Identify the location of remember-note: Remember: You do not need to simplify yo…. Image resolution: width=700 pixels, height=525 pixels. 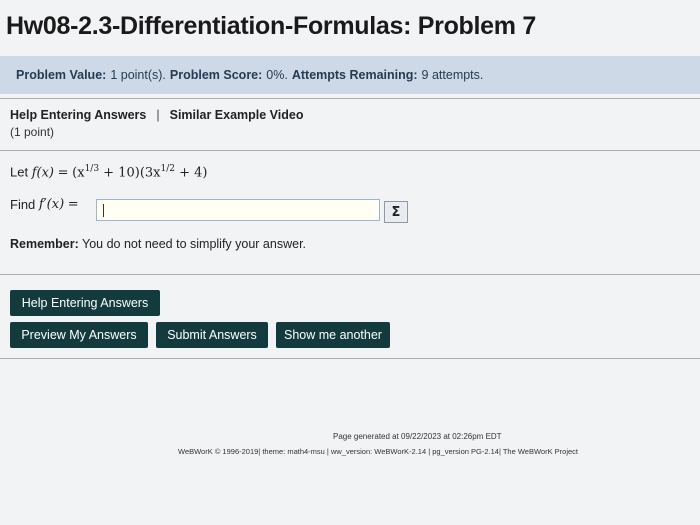
(158, 244).